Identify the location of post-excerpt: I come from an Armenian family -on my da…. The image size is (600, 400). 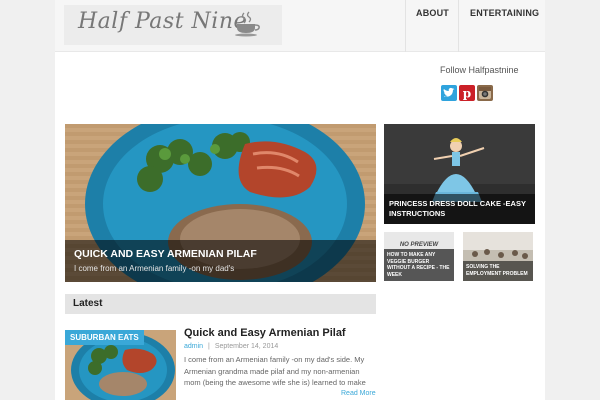
(275, 371).